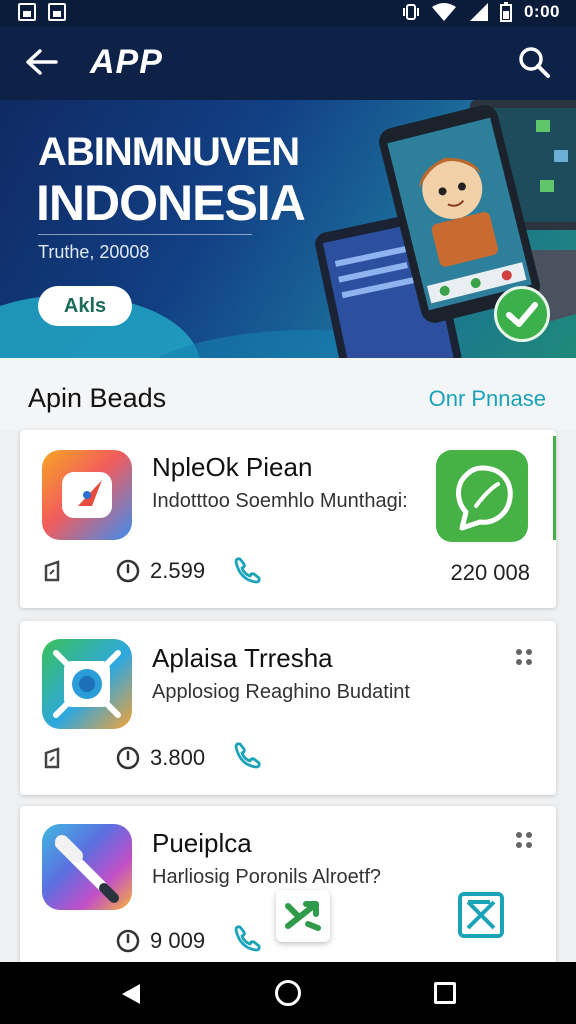 The image size is (576, 1024). What do you see at coordinates (178, 570) in the screenshot?
I see `app-count: 2.599` at bounding box center [178, 570].